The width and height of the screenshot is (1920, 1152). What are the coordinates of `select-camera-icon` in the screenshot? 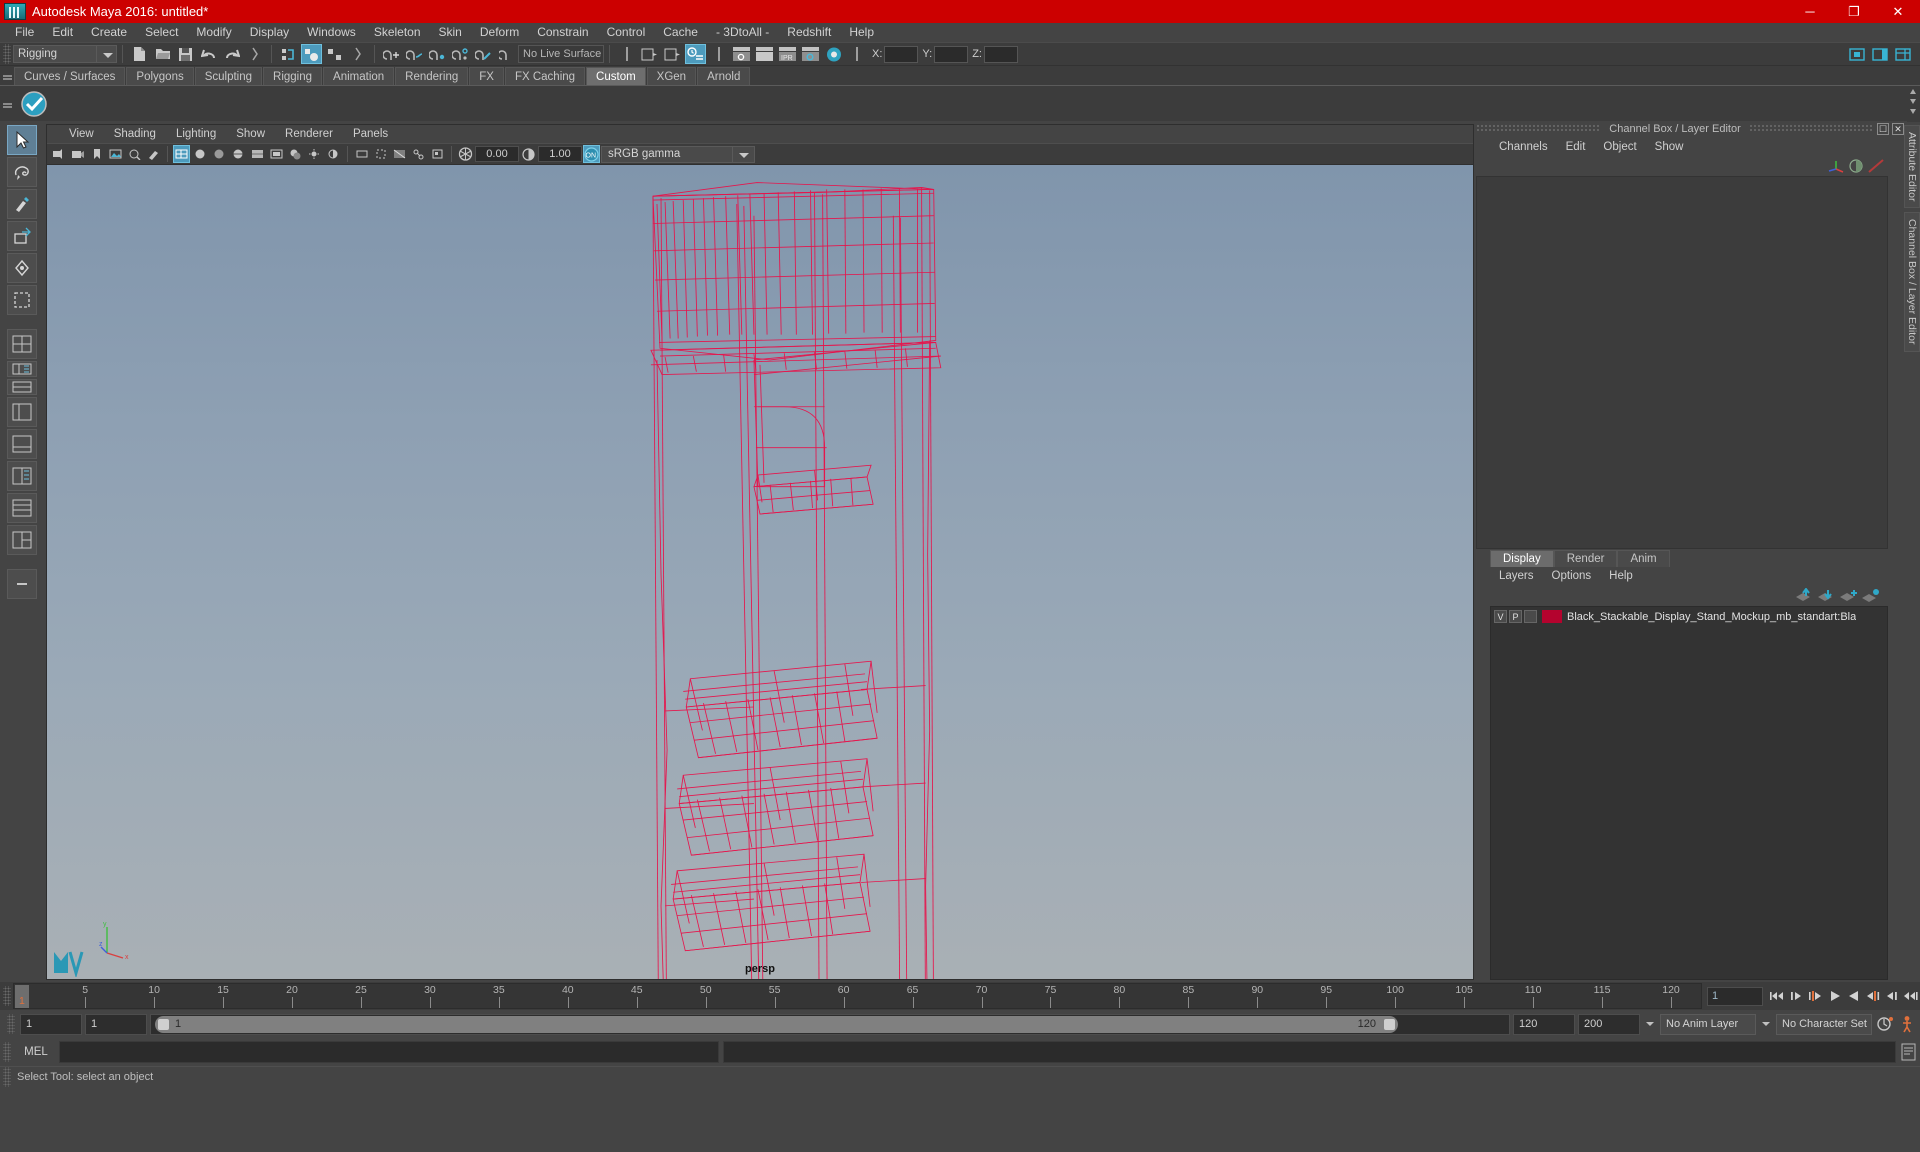 It's located at (58, 154).